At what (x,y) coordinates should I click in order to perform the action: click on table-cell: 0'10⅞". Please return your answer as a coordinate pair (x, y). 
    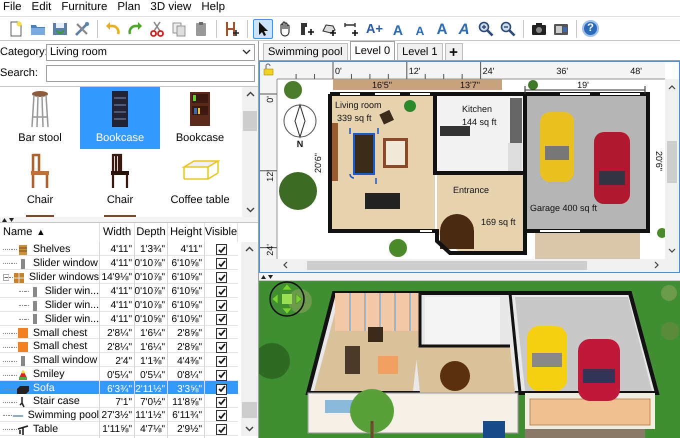
    Looking at the image, I should click on (151, 306).